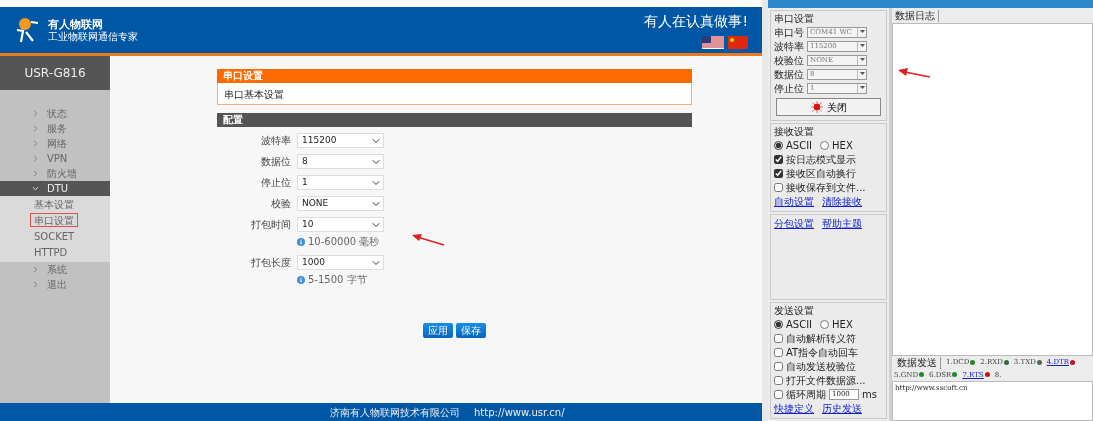  Describe the element at coordinates (51, 252) in the screenshot. I see `nav-subitem: HTTPD` at that location.